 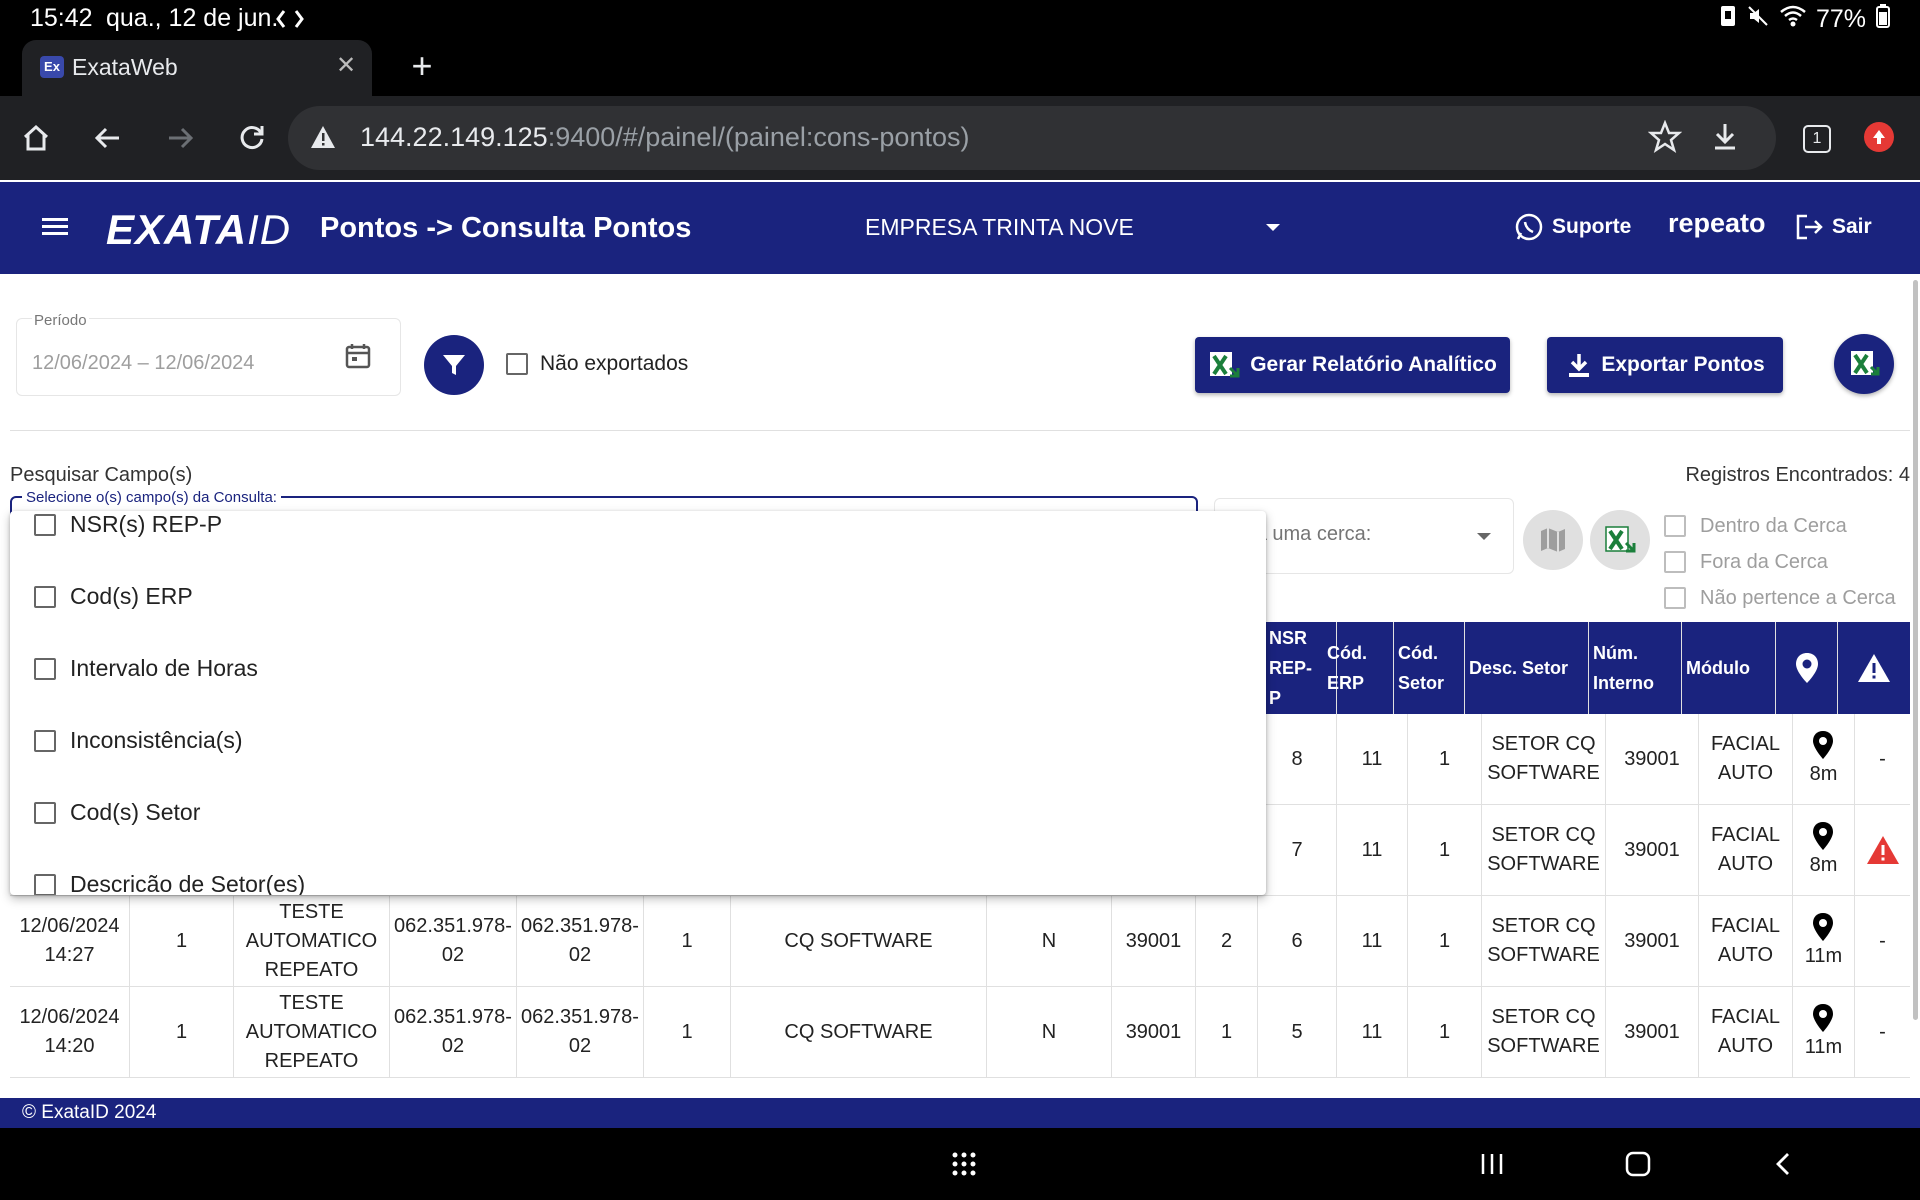 What do you see at coordinates (454, 365) in the screenshot?
I see `filter-button` at bounding box center [454, 365].